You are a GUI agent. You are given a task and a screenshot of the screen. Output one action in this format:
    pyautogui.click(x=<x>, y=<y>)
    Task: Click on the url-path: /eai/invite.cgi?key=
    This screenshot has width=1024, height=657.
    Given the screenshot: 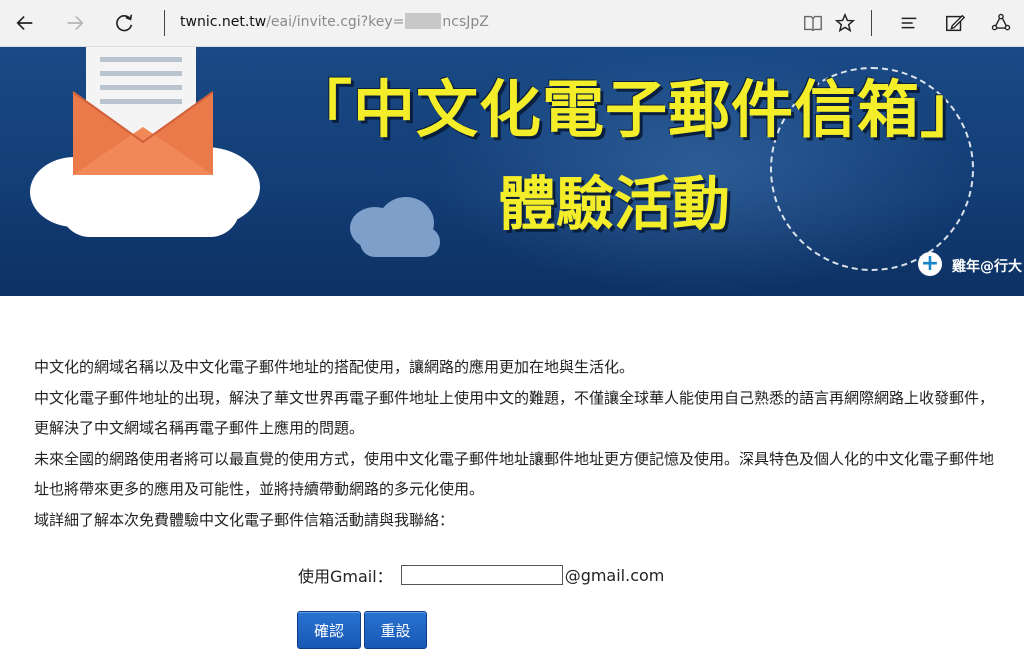 What is the action you would take?
    pyautogui.click(x=335, y=22)
    